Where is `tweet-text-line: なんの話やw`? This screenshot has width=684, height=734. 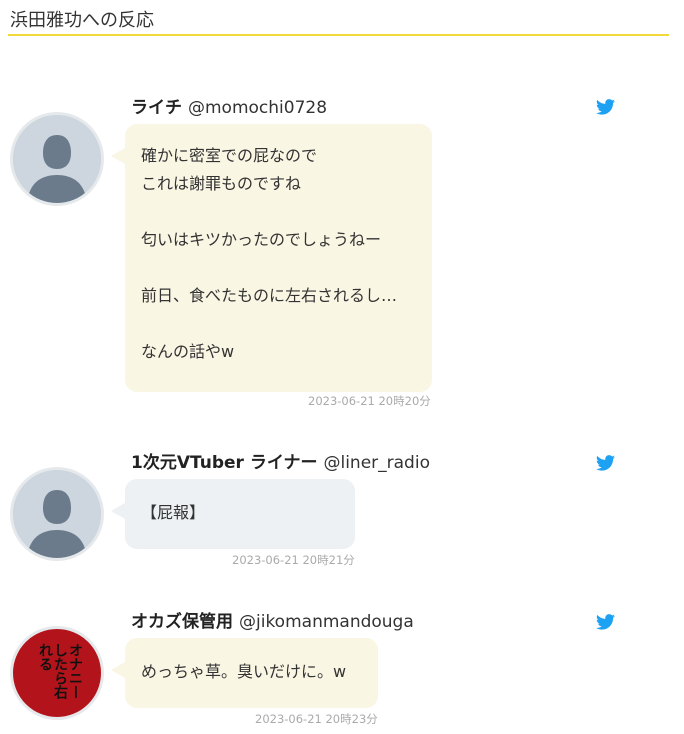
tweet-text-line: なんの話やw is located at coordinates (188, 351).